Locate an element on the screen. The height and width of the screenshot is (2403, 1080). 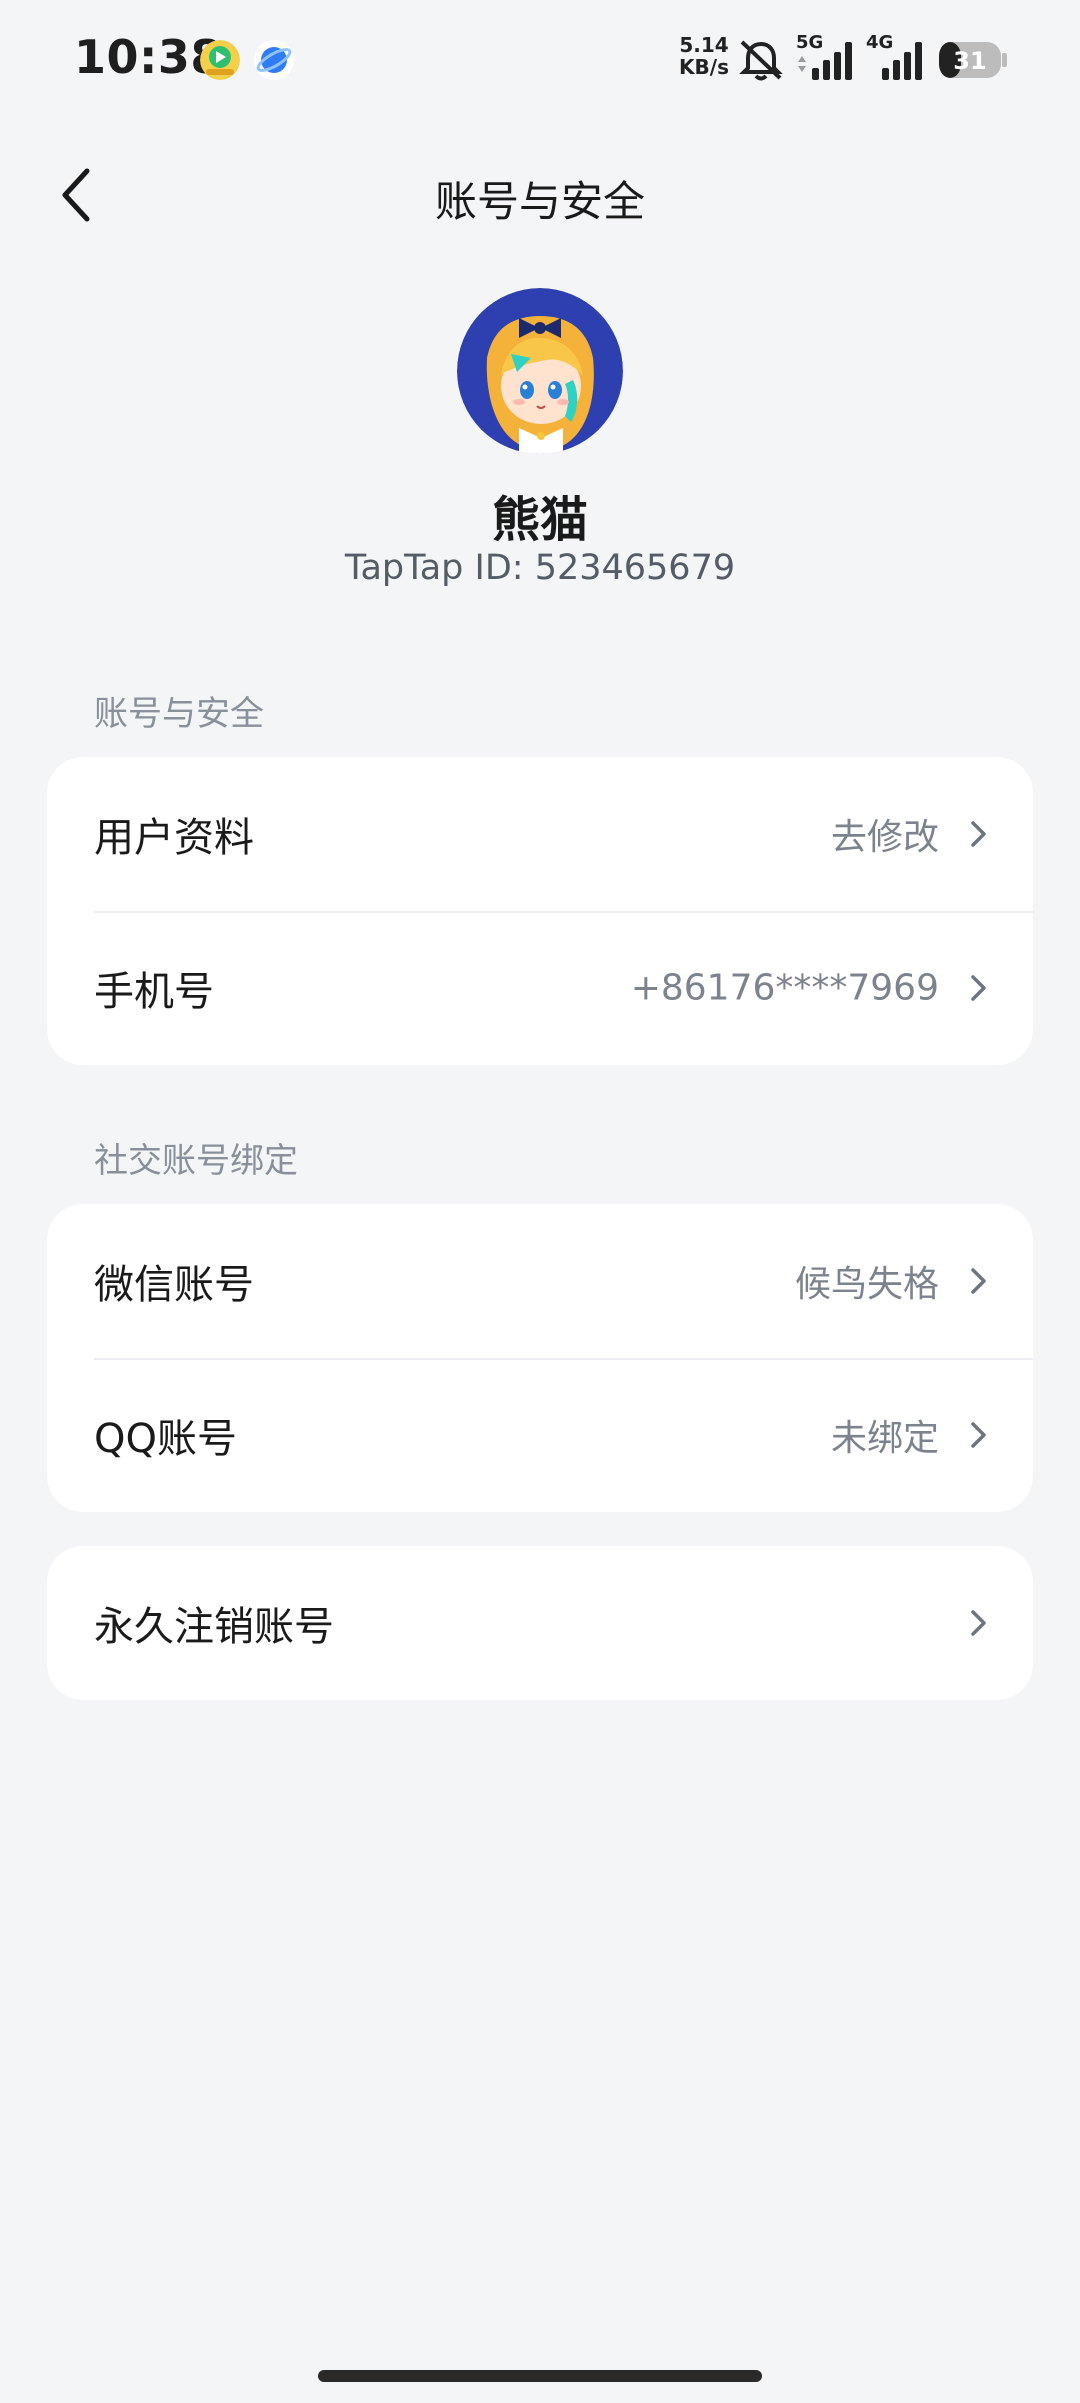
row-value: 去修改 is located at coordinates (884, 837).